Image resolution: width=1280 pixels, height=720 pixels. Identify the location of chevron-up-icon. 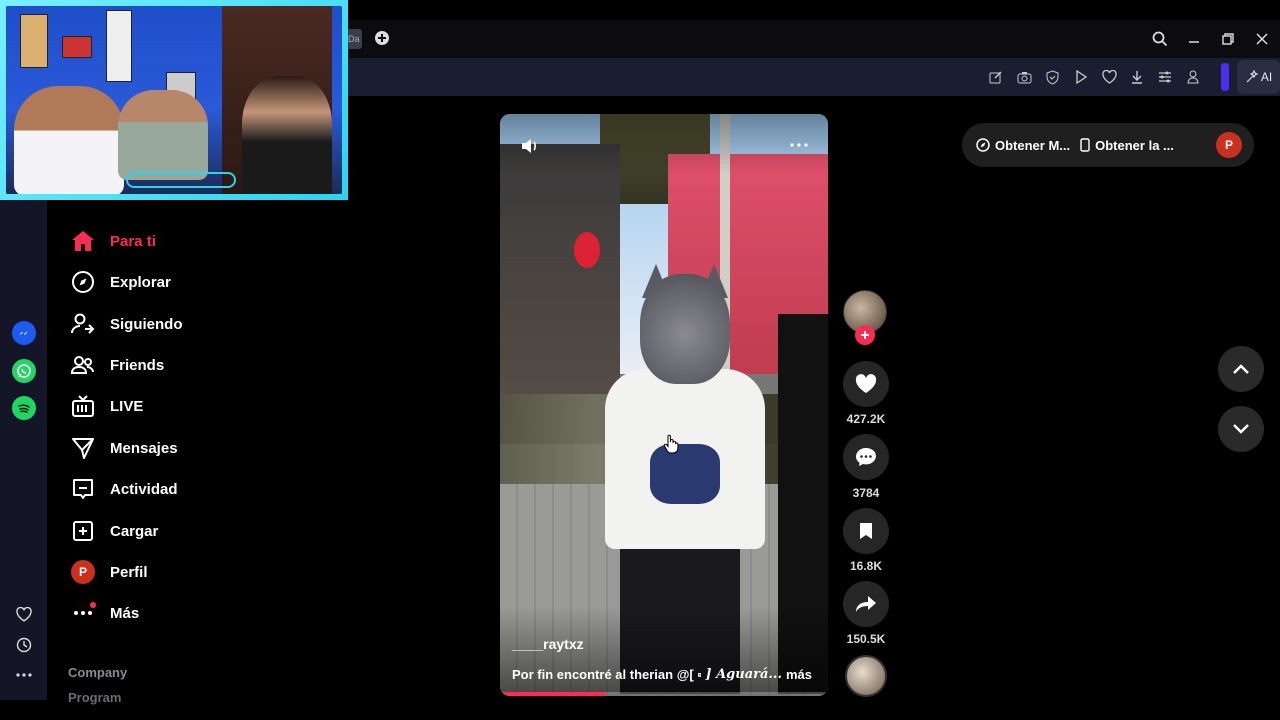
(1241, 369).